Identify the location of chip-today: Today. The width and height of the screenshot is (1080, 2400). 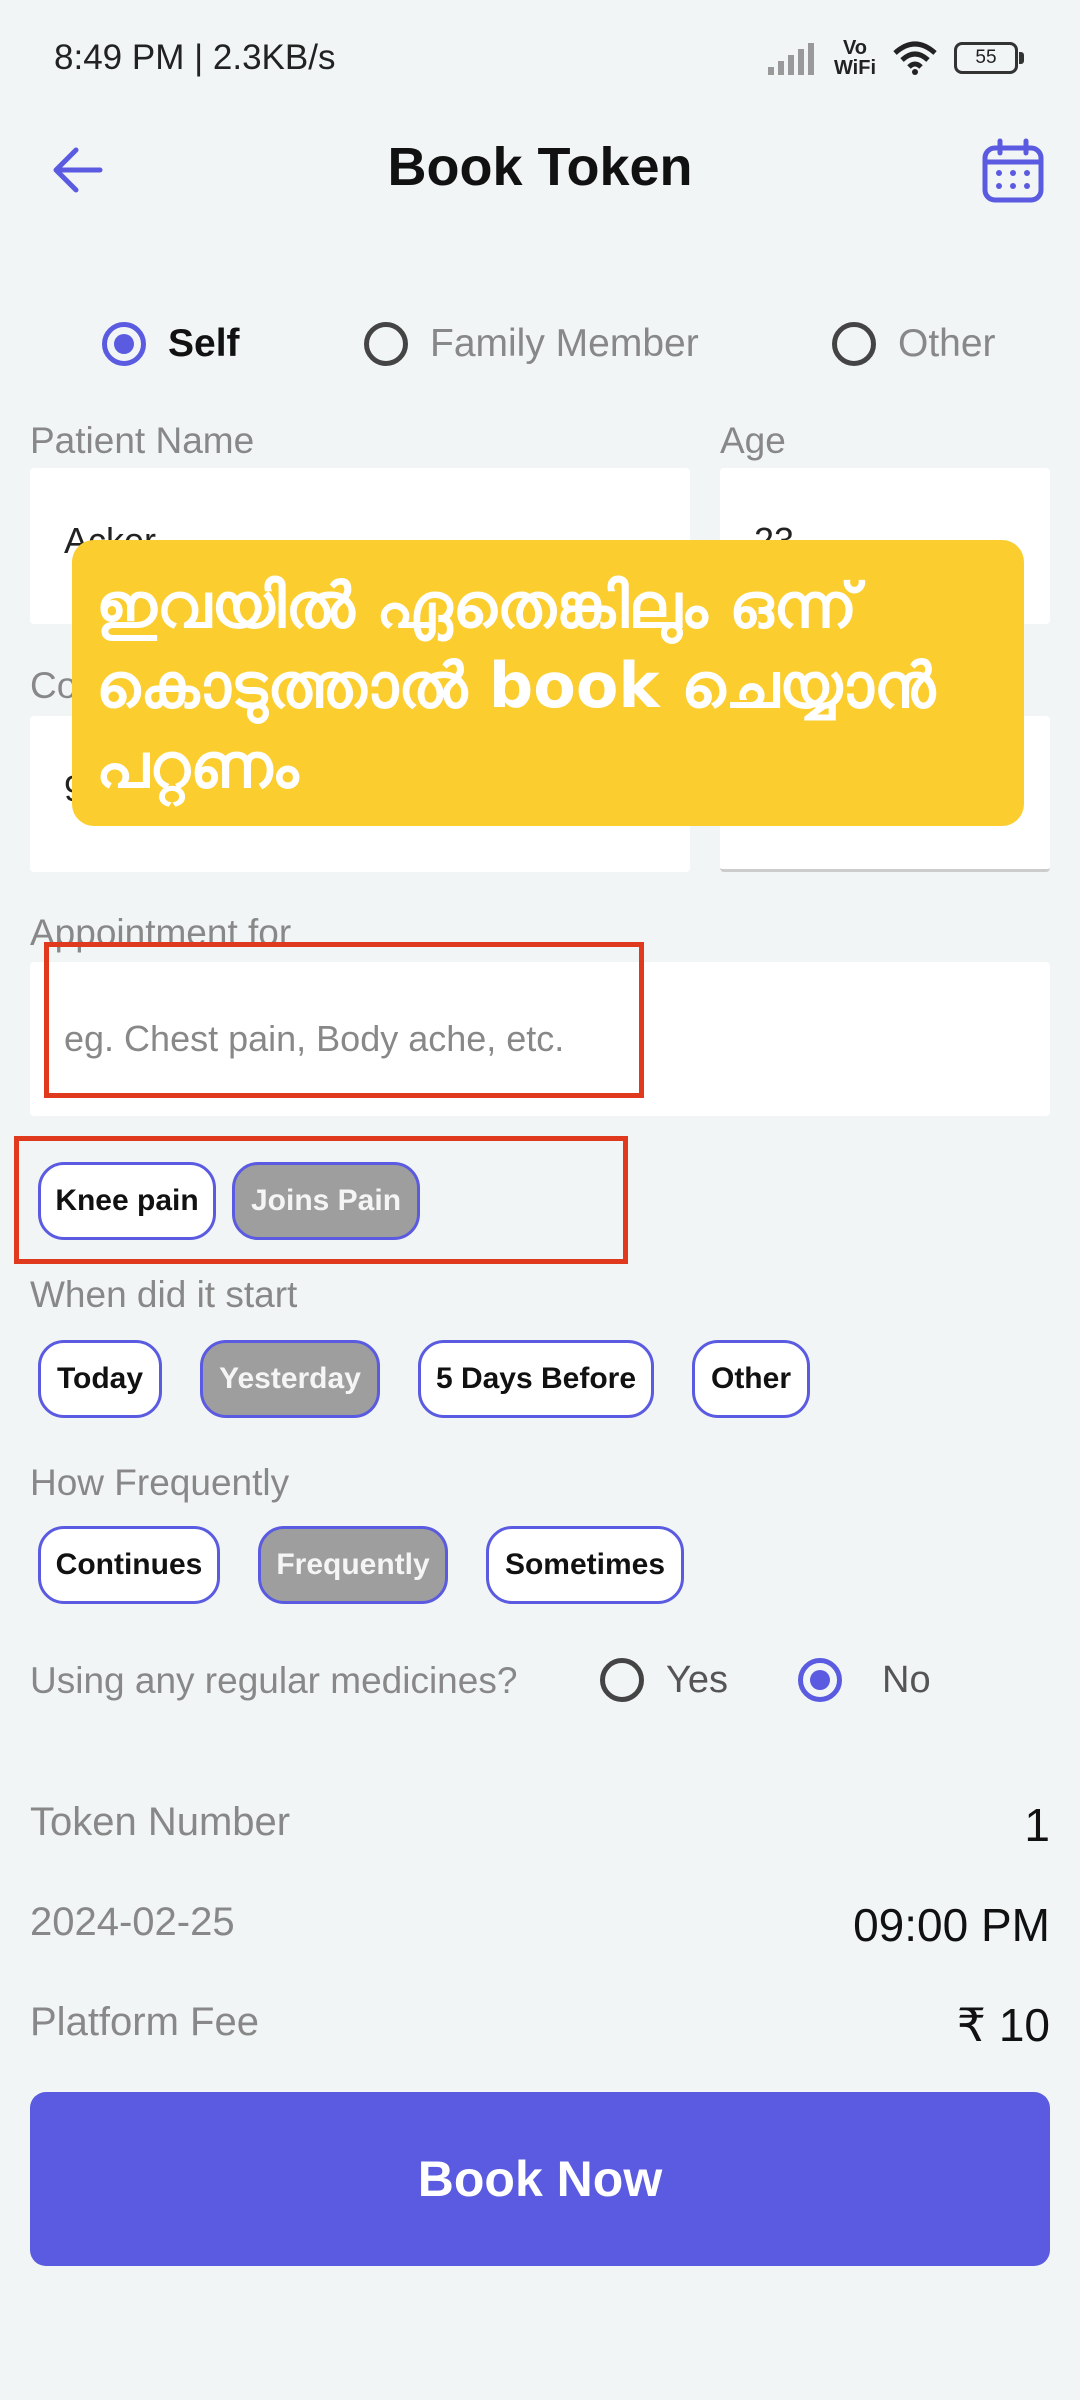
(100, 1379).